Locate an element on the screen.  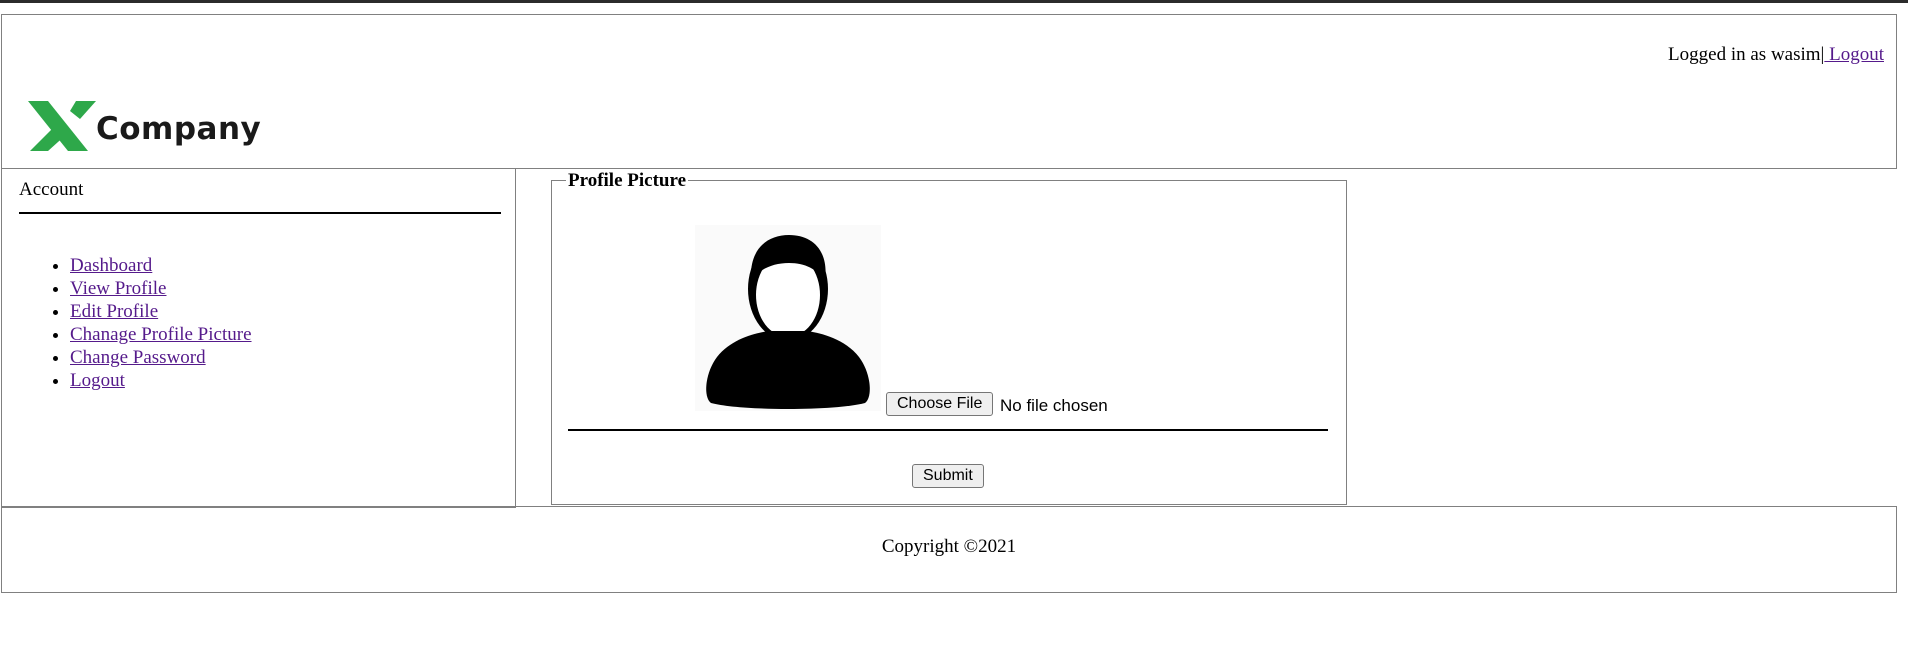
sidebar-divider is located at coordinates (260, 213).